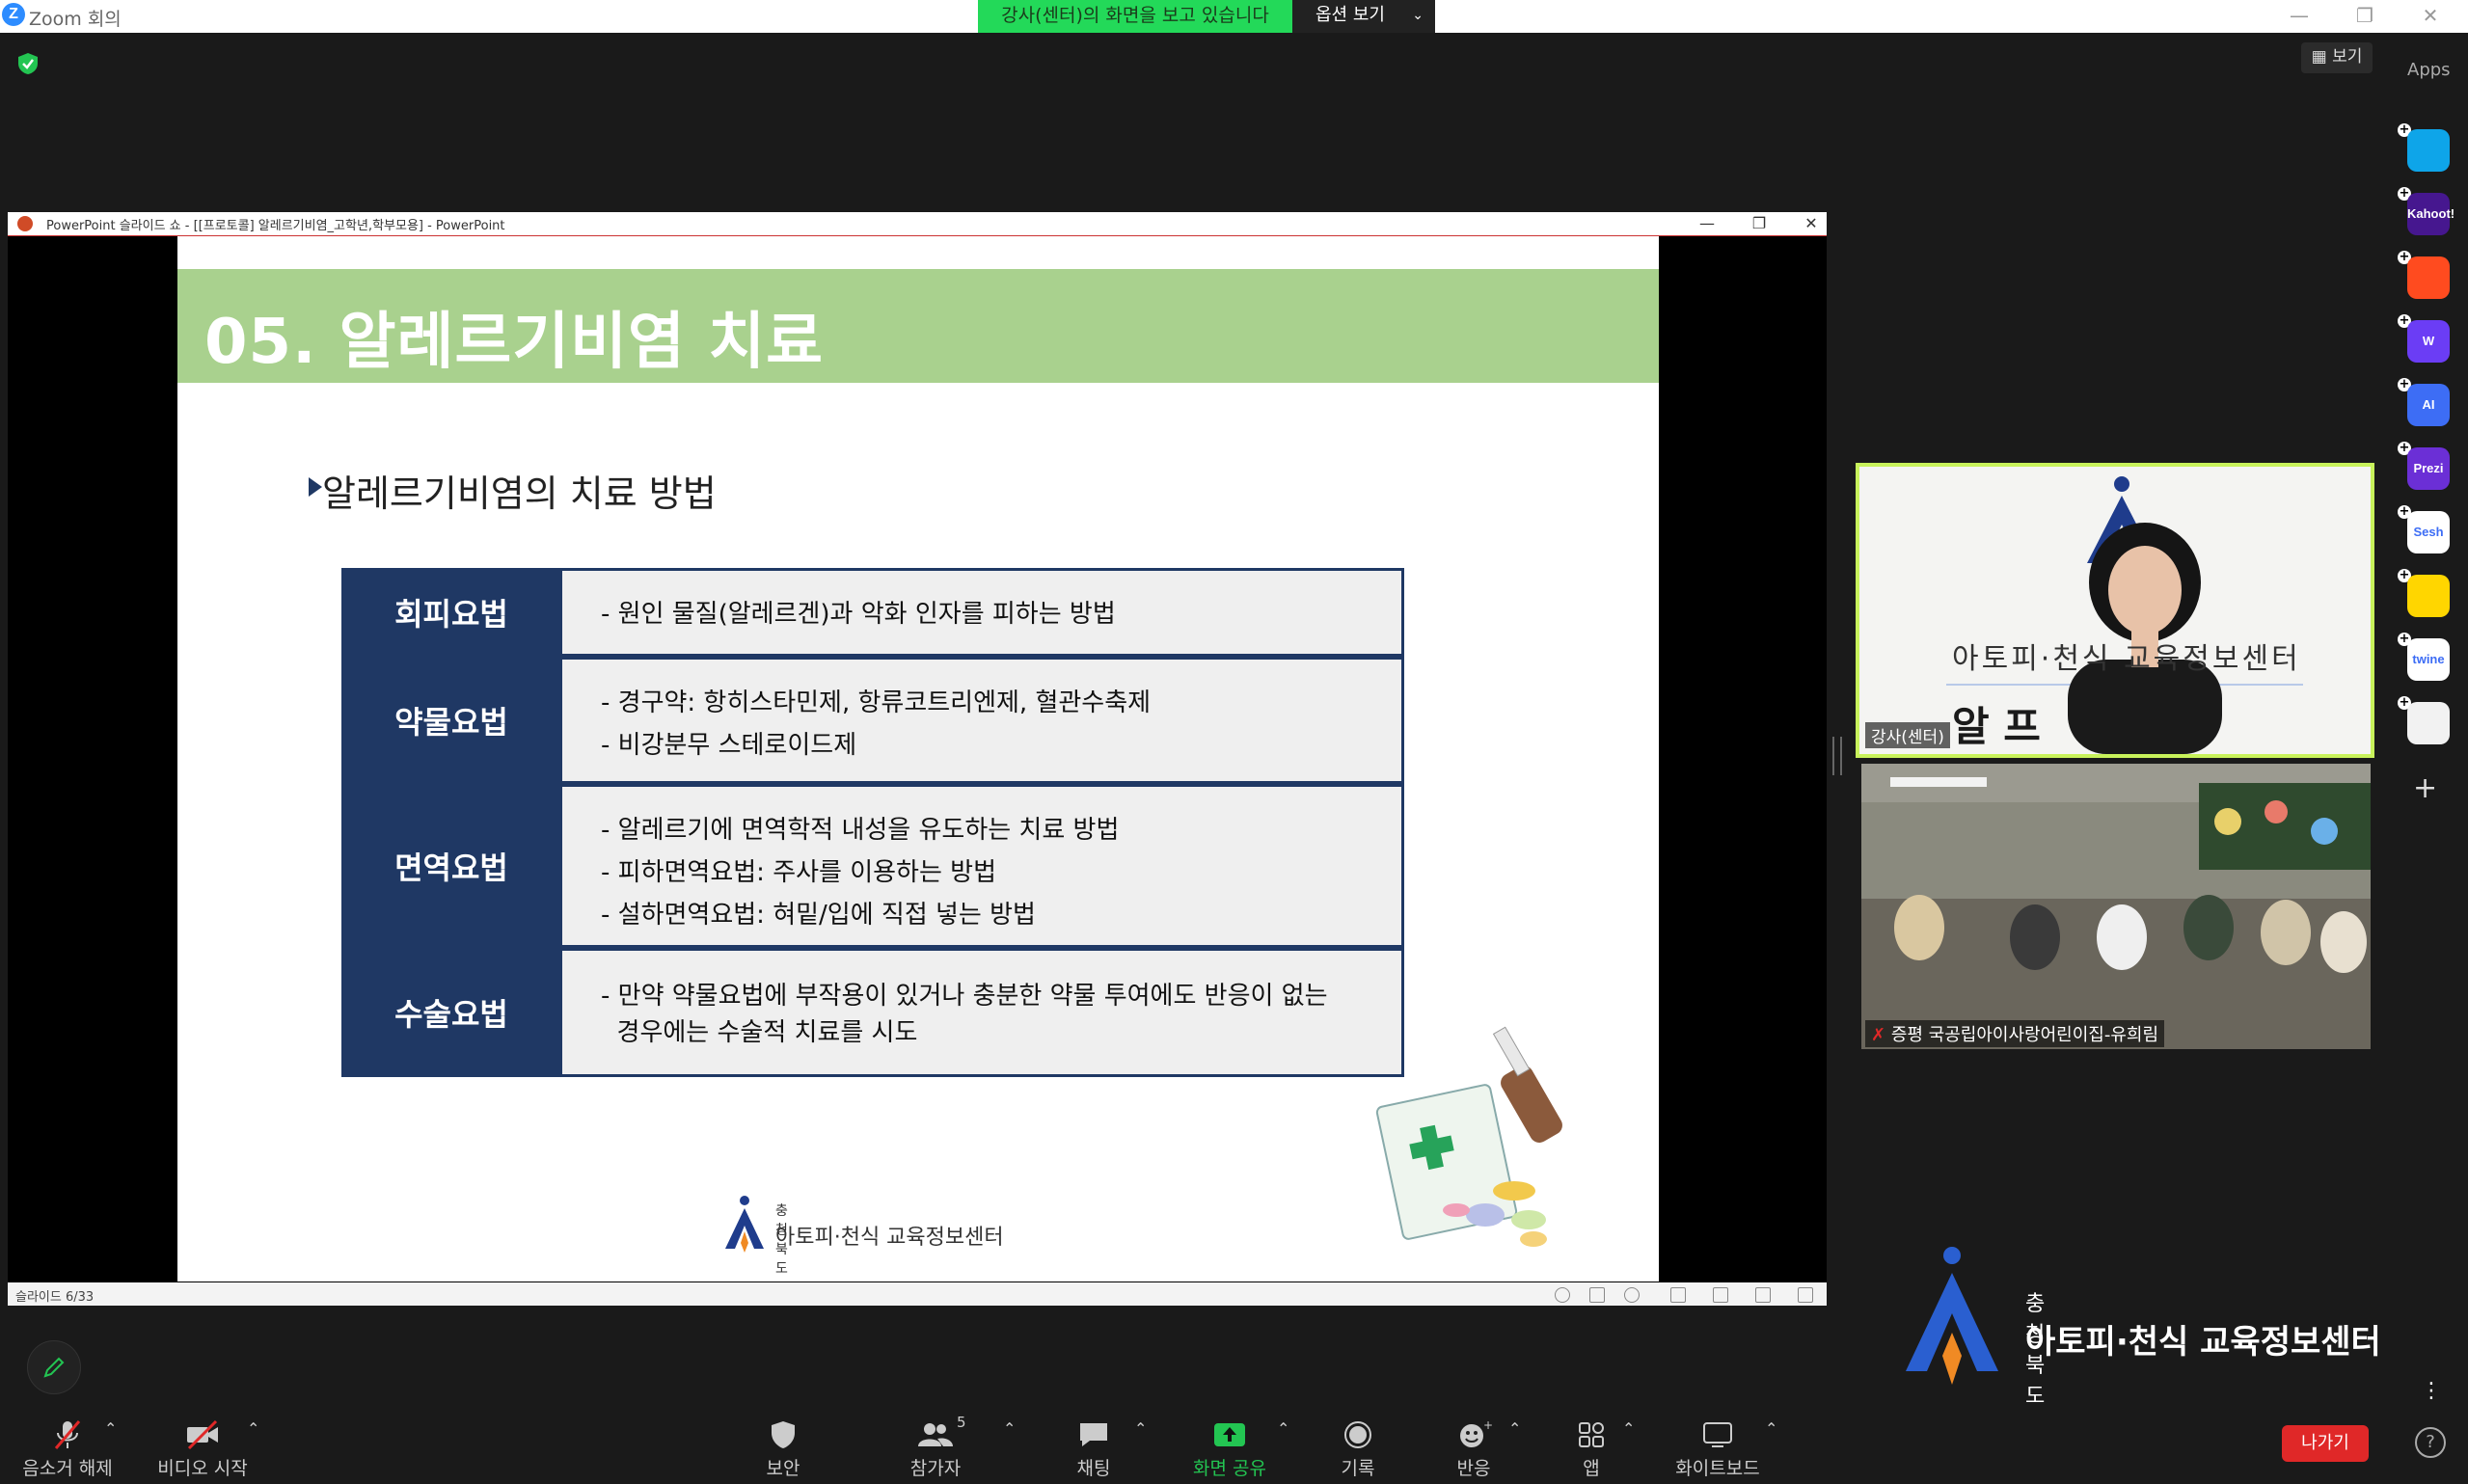 This screenshot has width=2468, height=1484. I want to click on play-icon, so click(1632, 1295).